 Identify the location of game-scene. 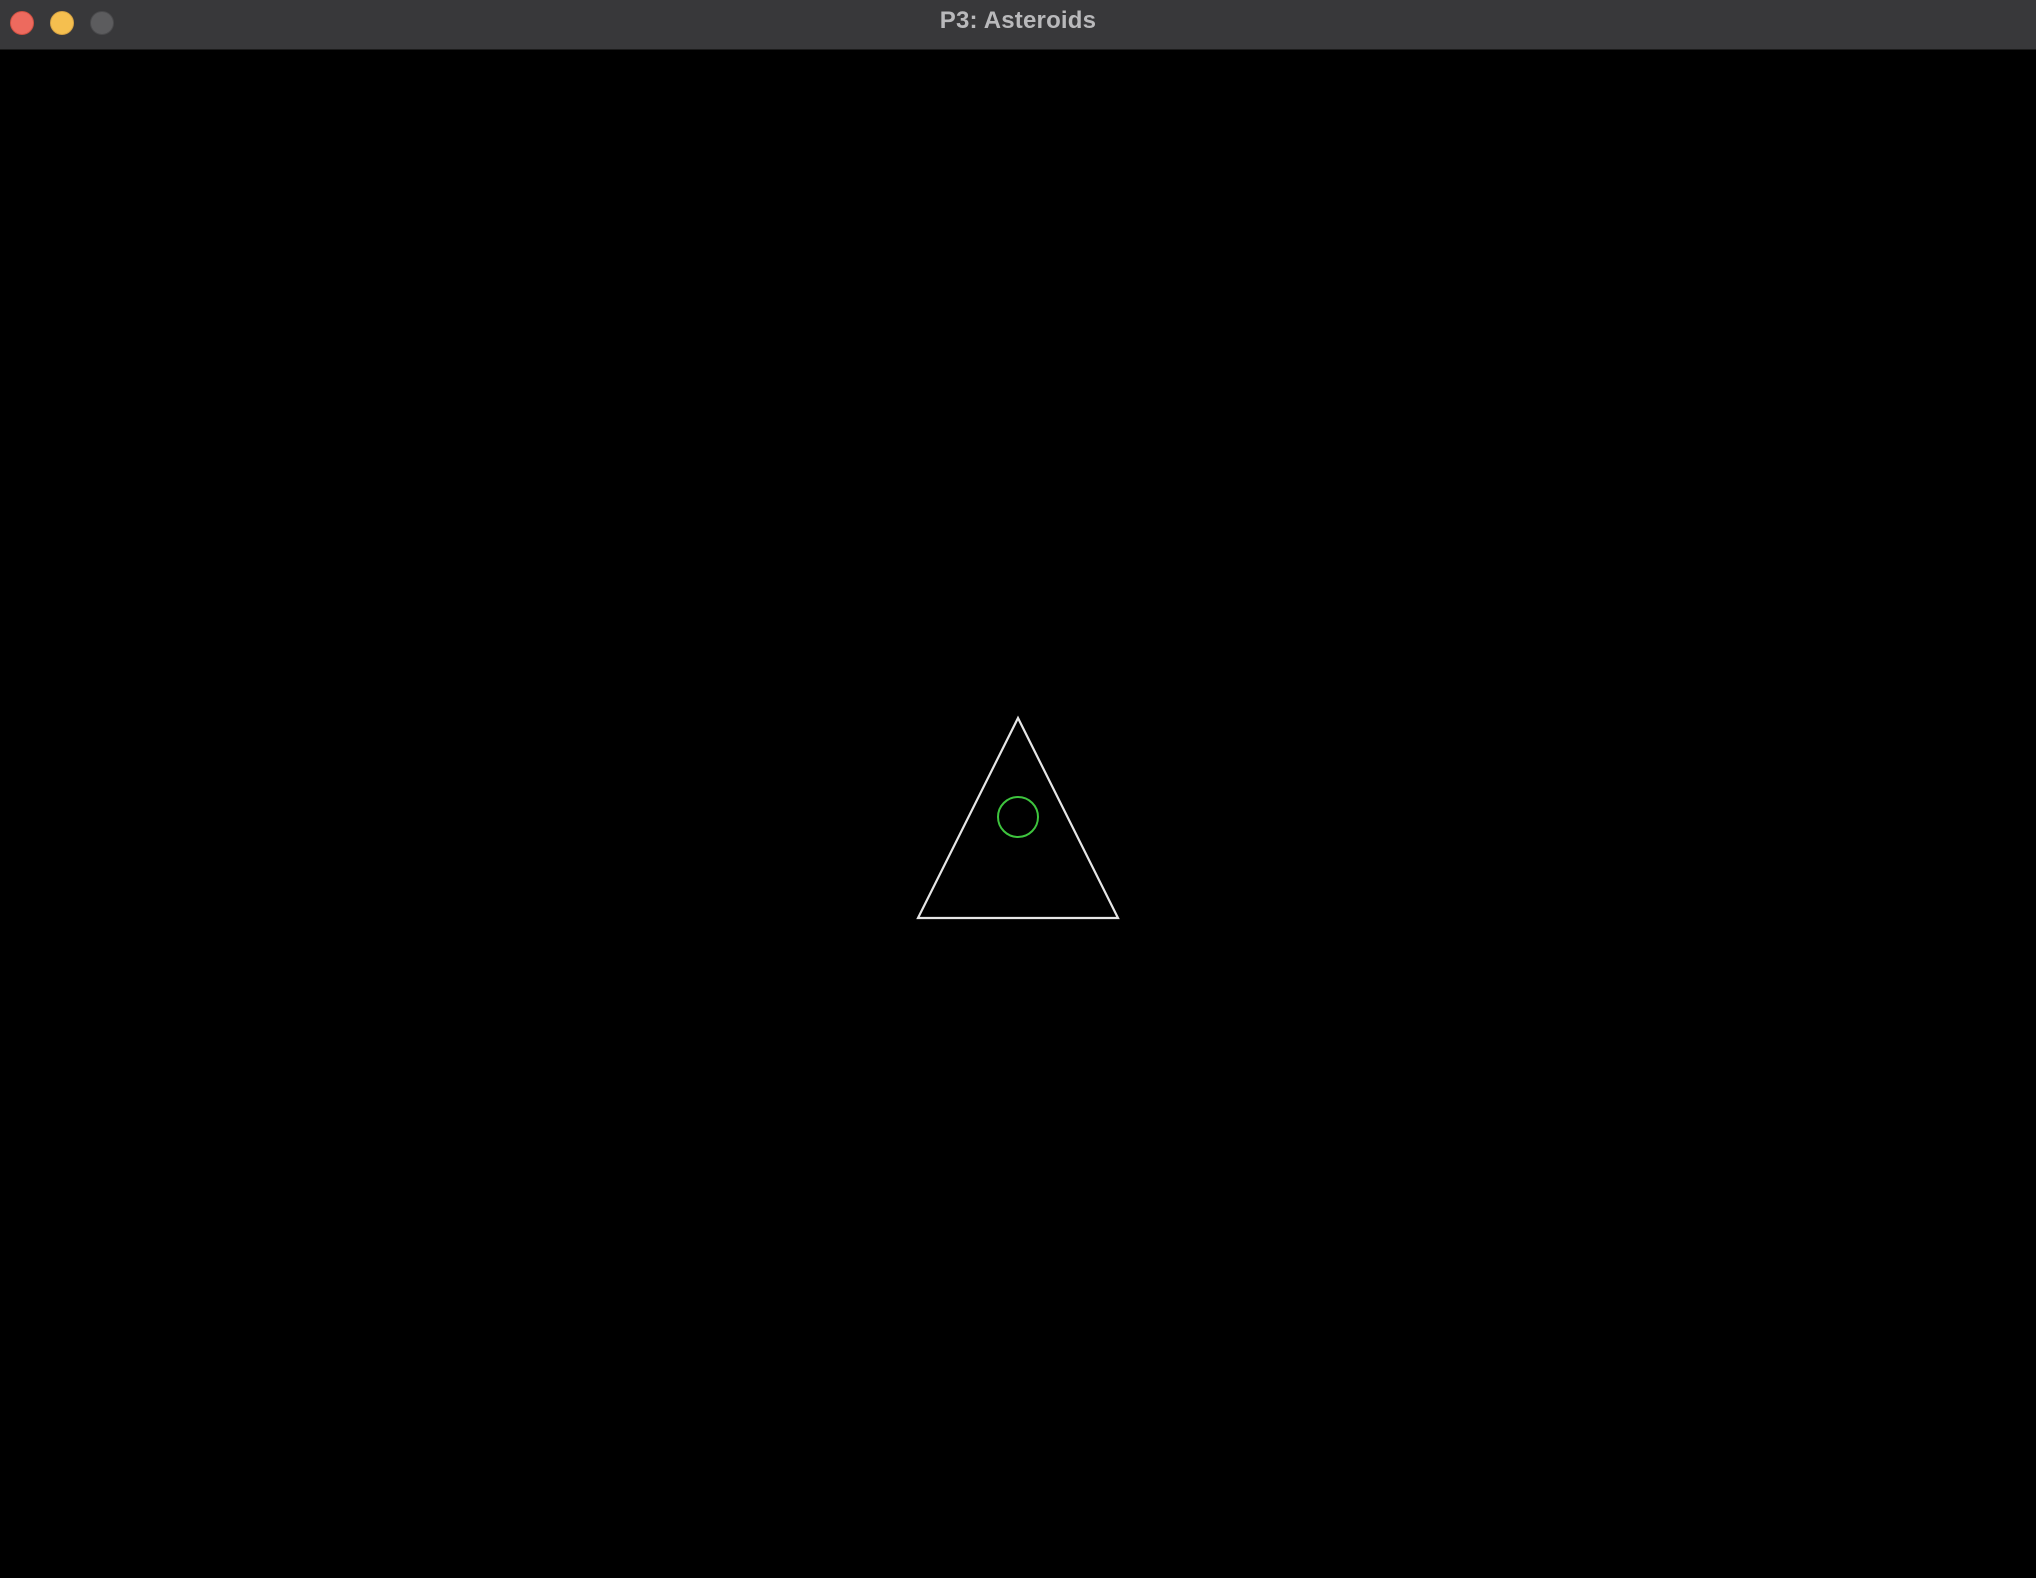
(1018, 817).